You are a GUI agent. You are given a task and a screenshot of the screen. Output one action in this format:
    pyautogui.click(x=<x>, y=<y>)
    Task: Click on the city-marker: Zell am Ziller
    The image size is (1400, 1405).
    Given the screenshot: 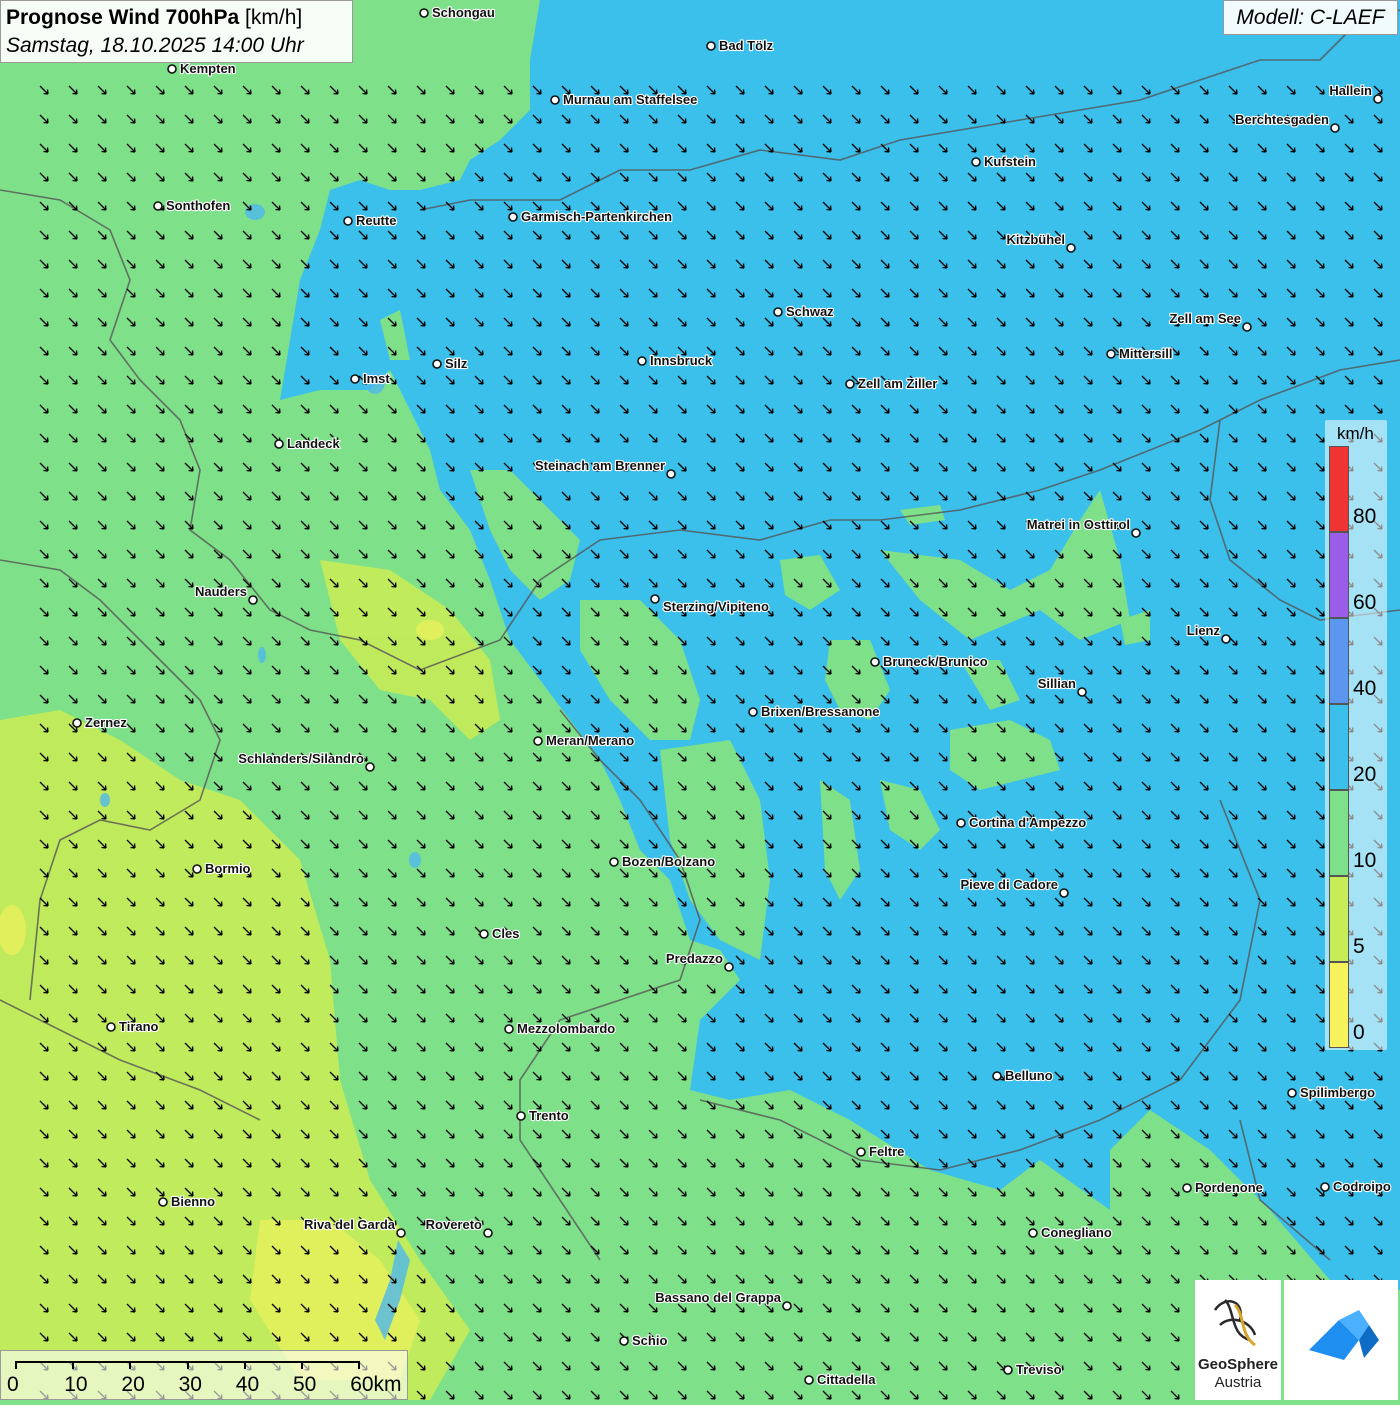 What is the action you would take?
    pyautogui.click(x=892, y=383)
    